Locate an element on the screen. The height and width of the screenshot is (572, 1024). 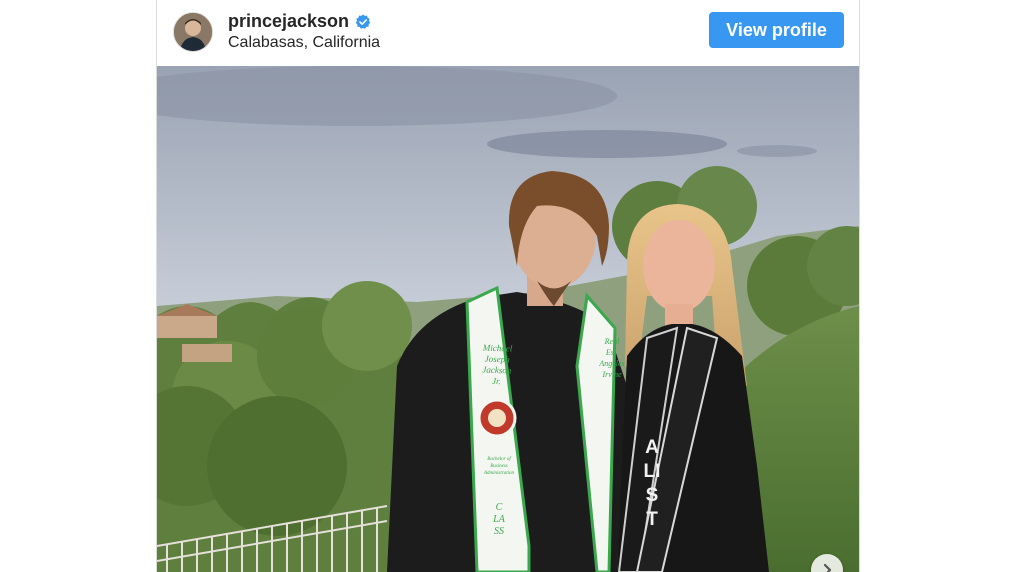
stole-text-line: Angeles is located at coordinates (612, 363).